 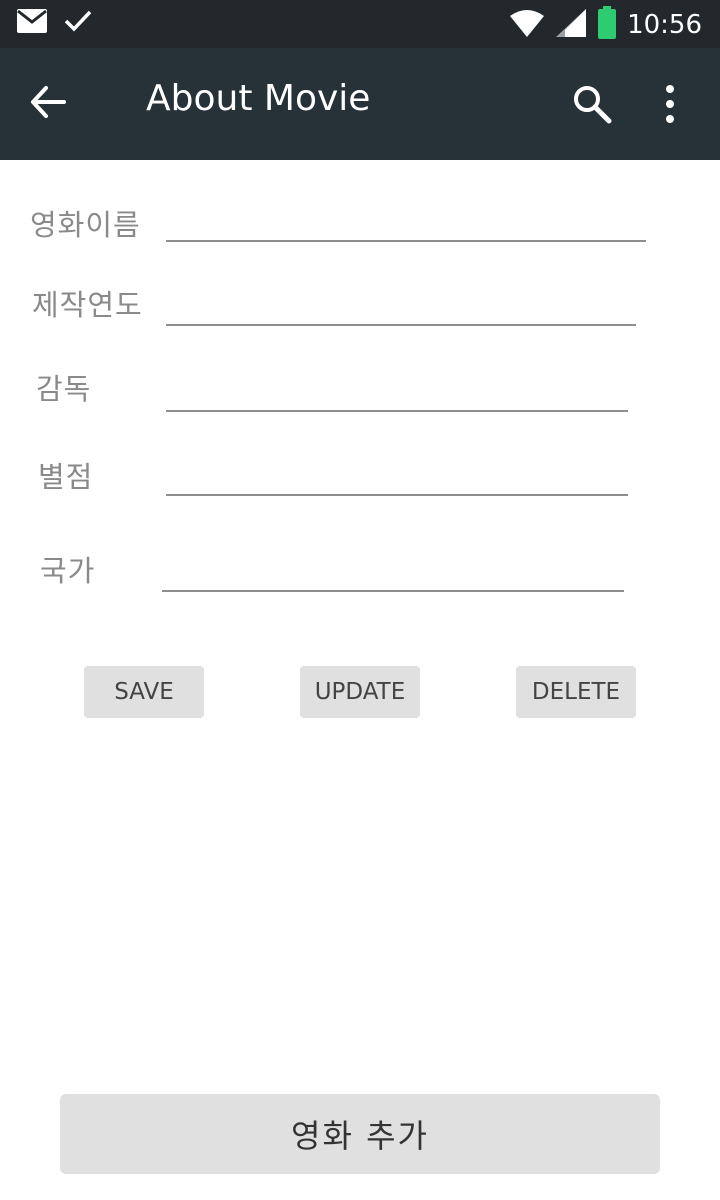 I want to click on search-icon, so click(x=593, y=105).